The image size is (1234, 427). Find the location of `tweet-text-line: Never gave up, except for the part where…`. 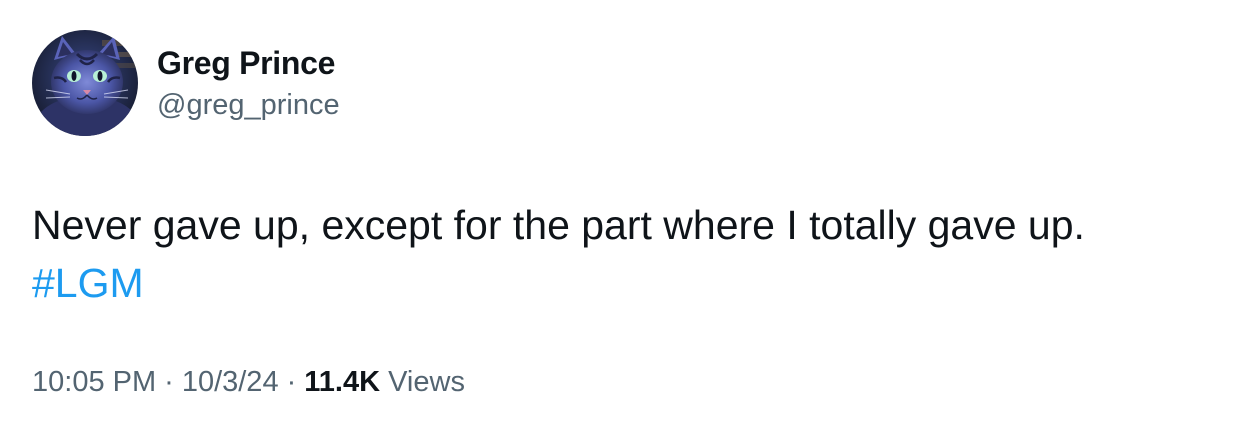

tweet-text-line: Never gave up, except for the part where… is located at coordinates (558, 225).